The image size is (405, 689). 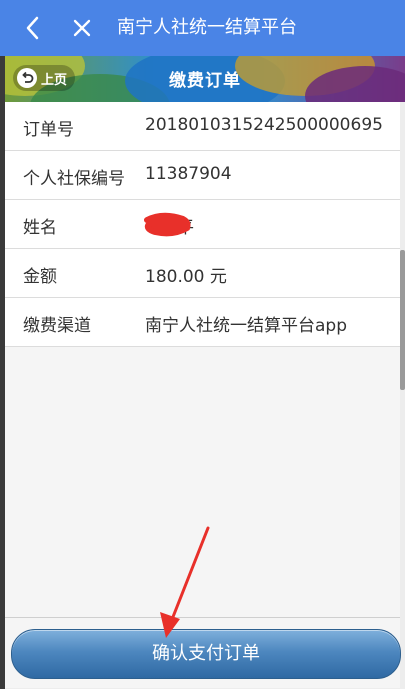 I want to click on page-header-banner: 上页 缴费订单, so click(x=205, y=79).